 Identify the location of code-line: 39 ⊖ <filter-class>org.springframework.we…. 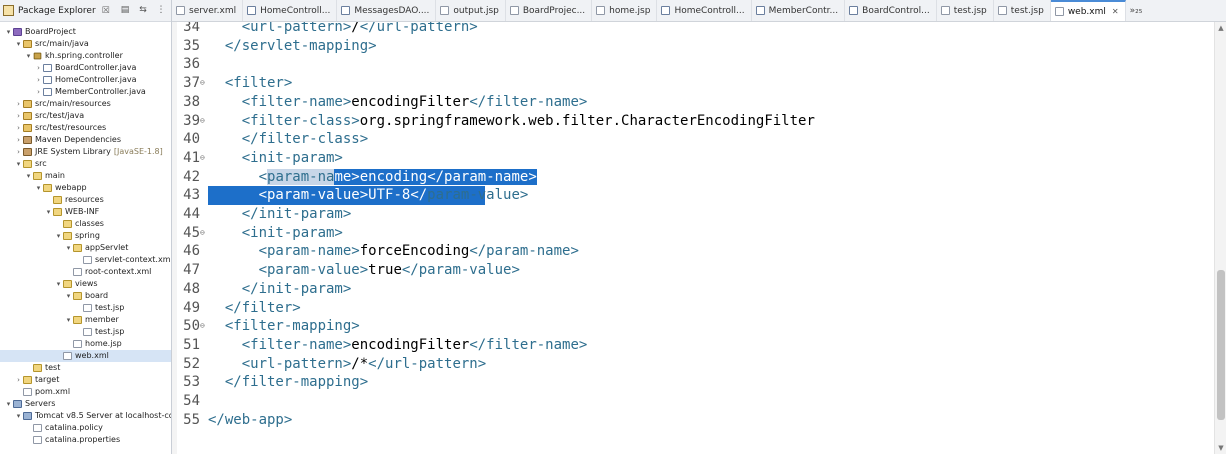
(693, 121).